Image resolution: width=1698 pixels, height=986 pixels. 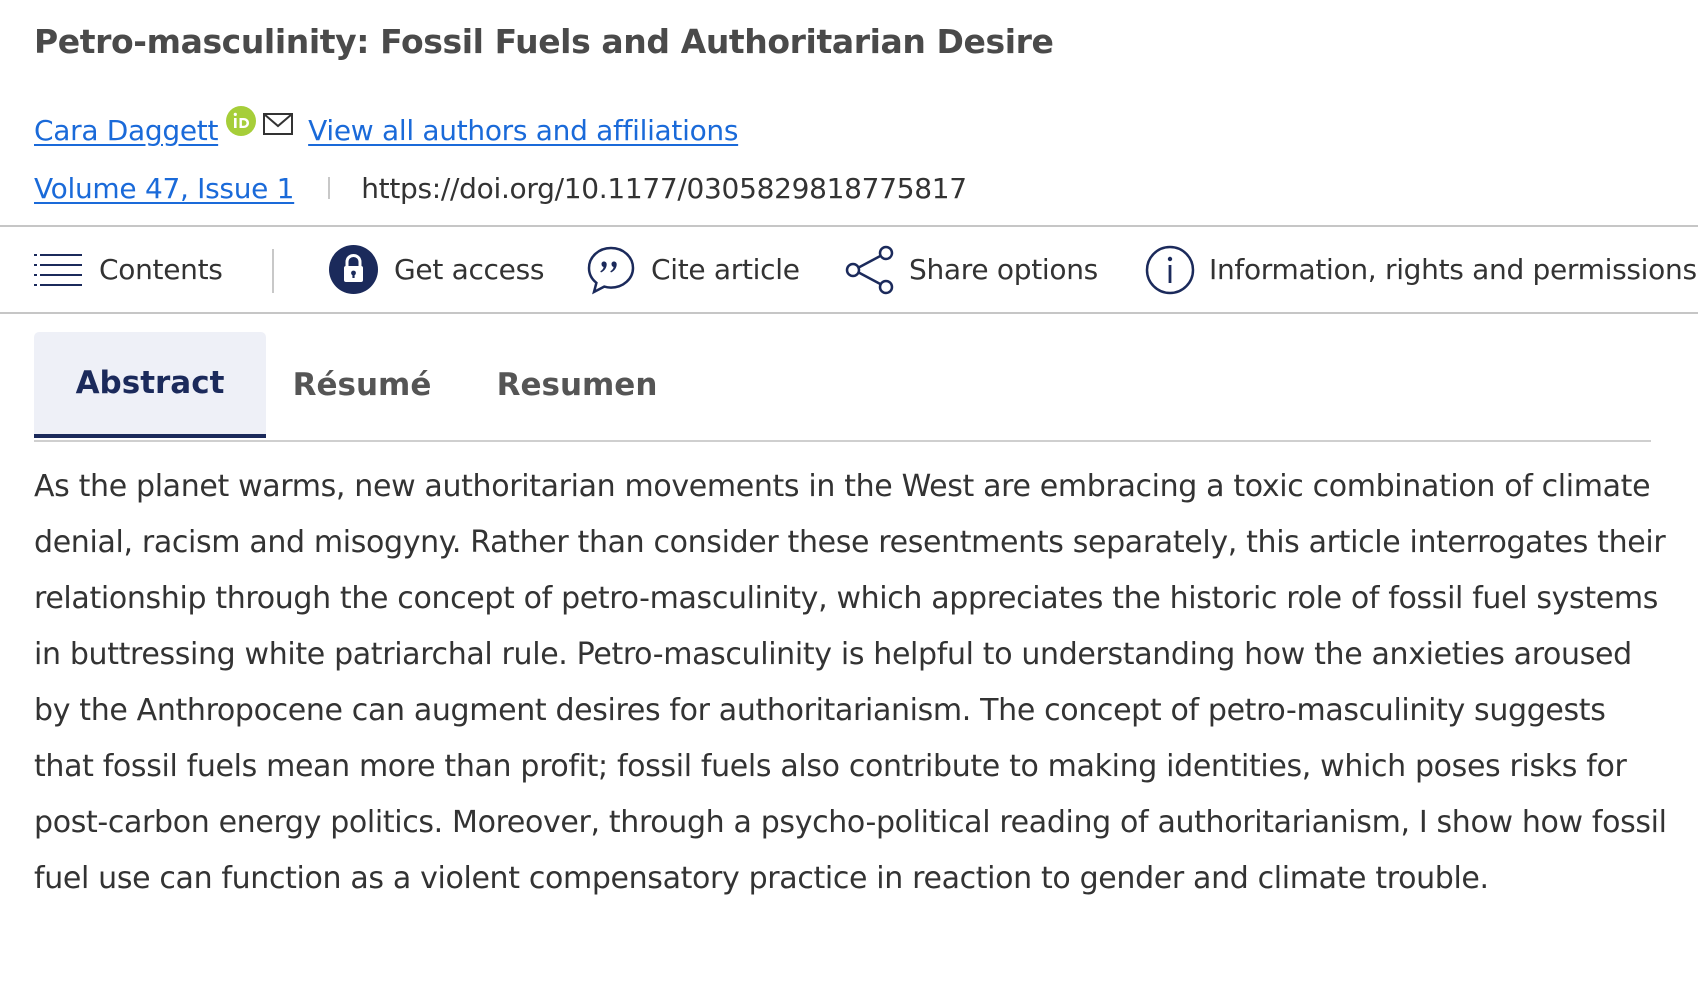 I want to click on contents-label: Contents, so click(x=161, y=269).